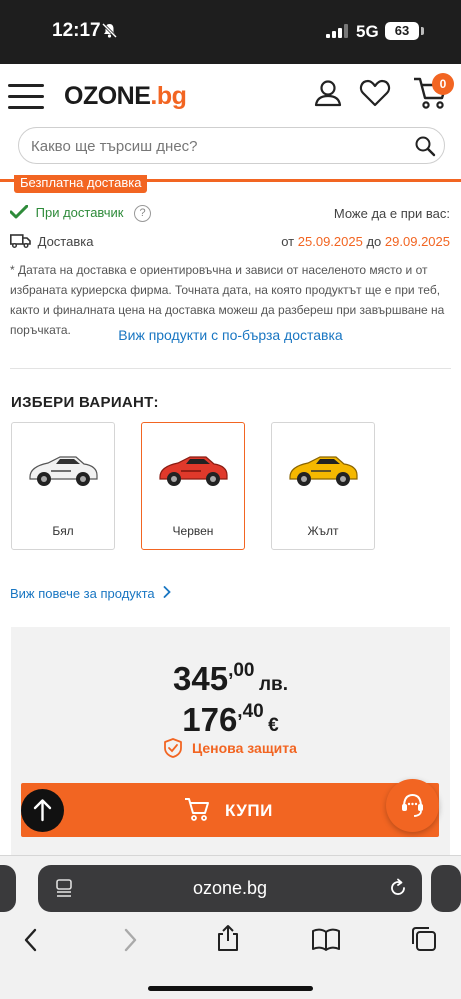  I want to click on buy-button-label: КУПИ, so click(249, 810).